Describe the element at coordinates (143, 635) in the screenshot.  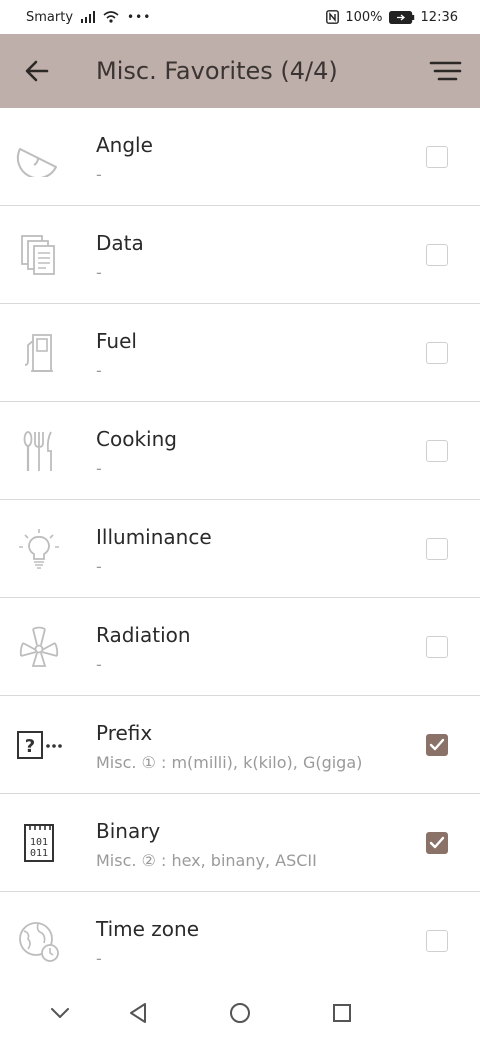
I see `item-name: Radiation` at that location.